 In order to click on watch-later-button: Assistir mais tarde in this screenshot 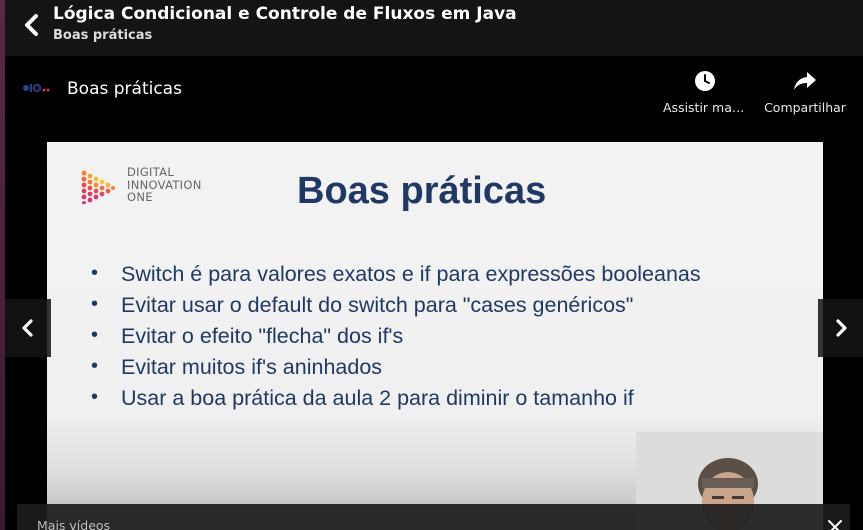, I will do `click(705, 92)`.